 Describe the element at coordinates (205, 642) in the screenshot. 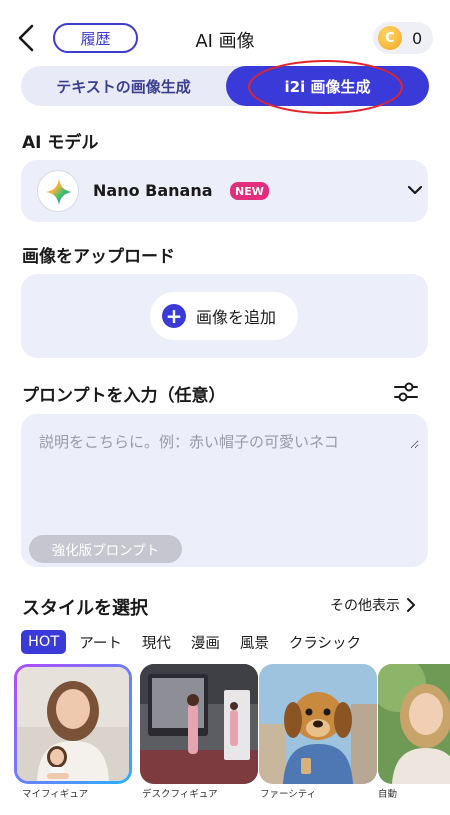

I see `style-tab-manga: 漫画` at that location.